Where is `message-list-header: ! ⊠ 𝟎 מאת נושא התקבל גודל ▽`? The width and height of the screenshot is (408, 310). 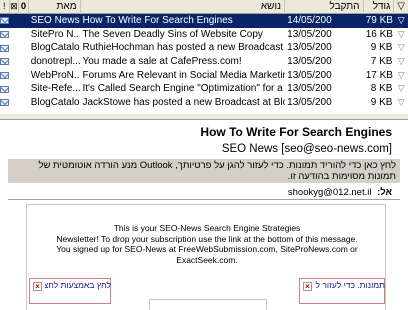
message-list-header: ! ⊠ 𝟎 מאת נושא התקבל גודל ▽ is located at coordinates (204, 7).